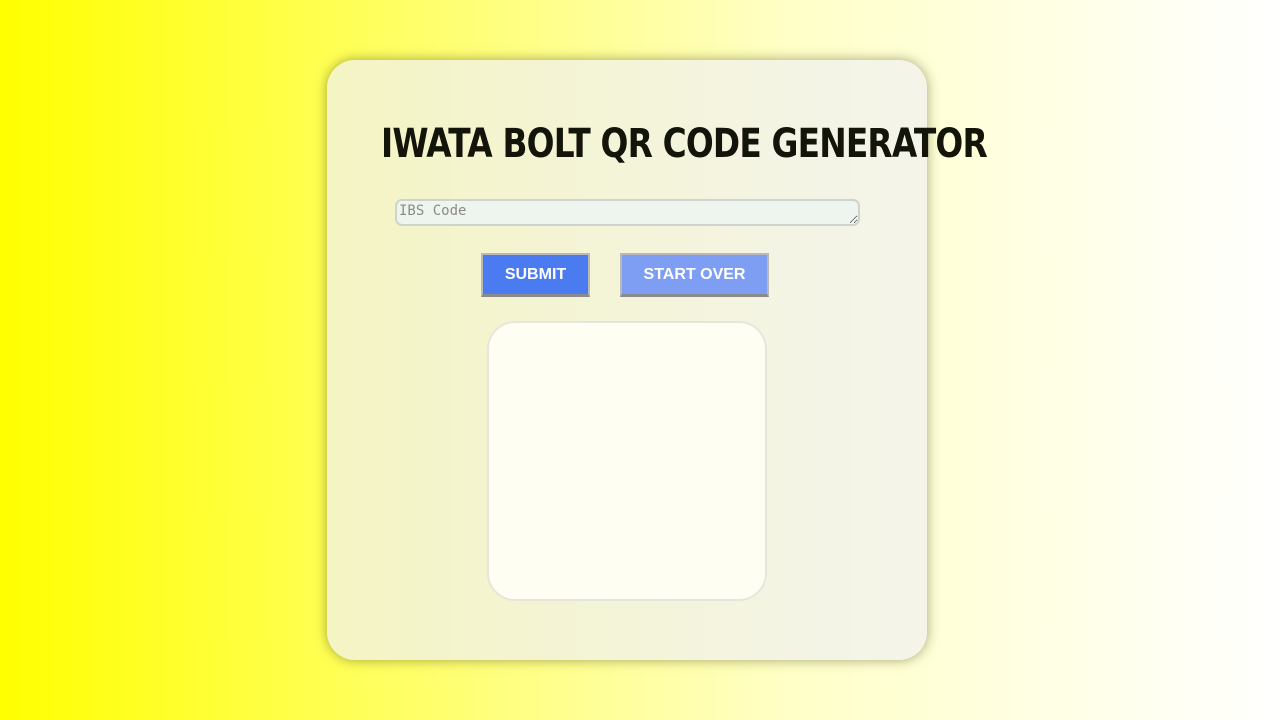  Describe the element at coordinates (627, 461) in the screenshot. I see `qr-code-display` at that location.